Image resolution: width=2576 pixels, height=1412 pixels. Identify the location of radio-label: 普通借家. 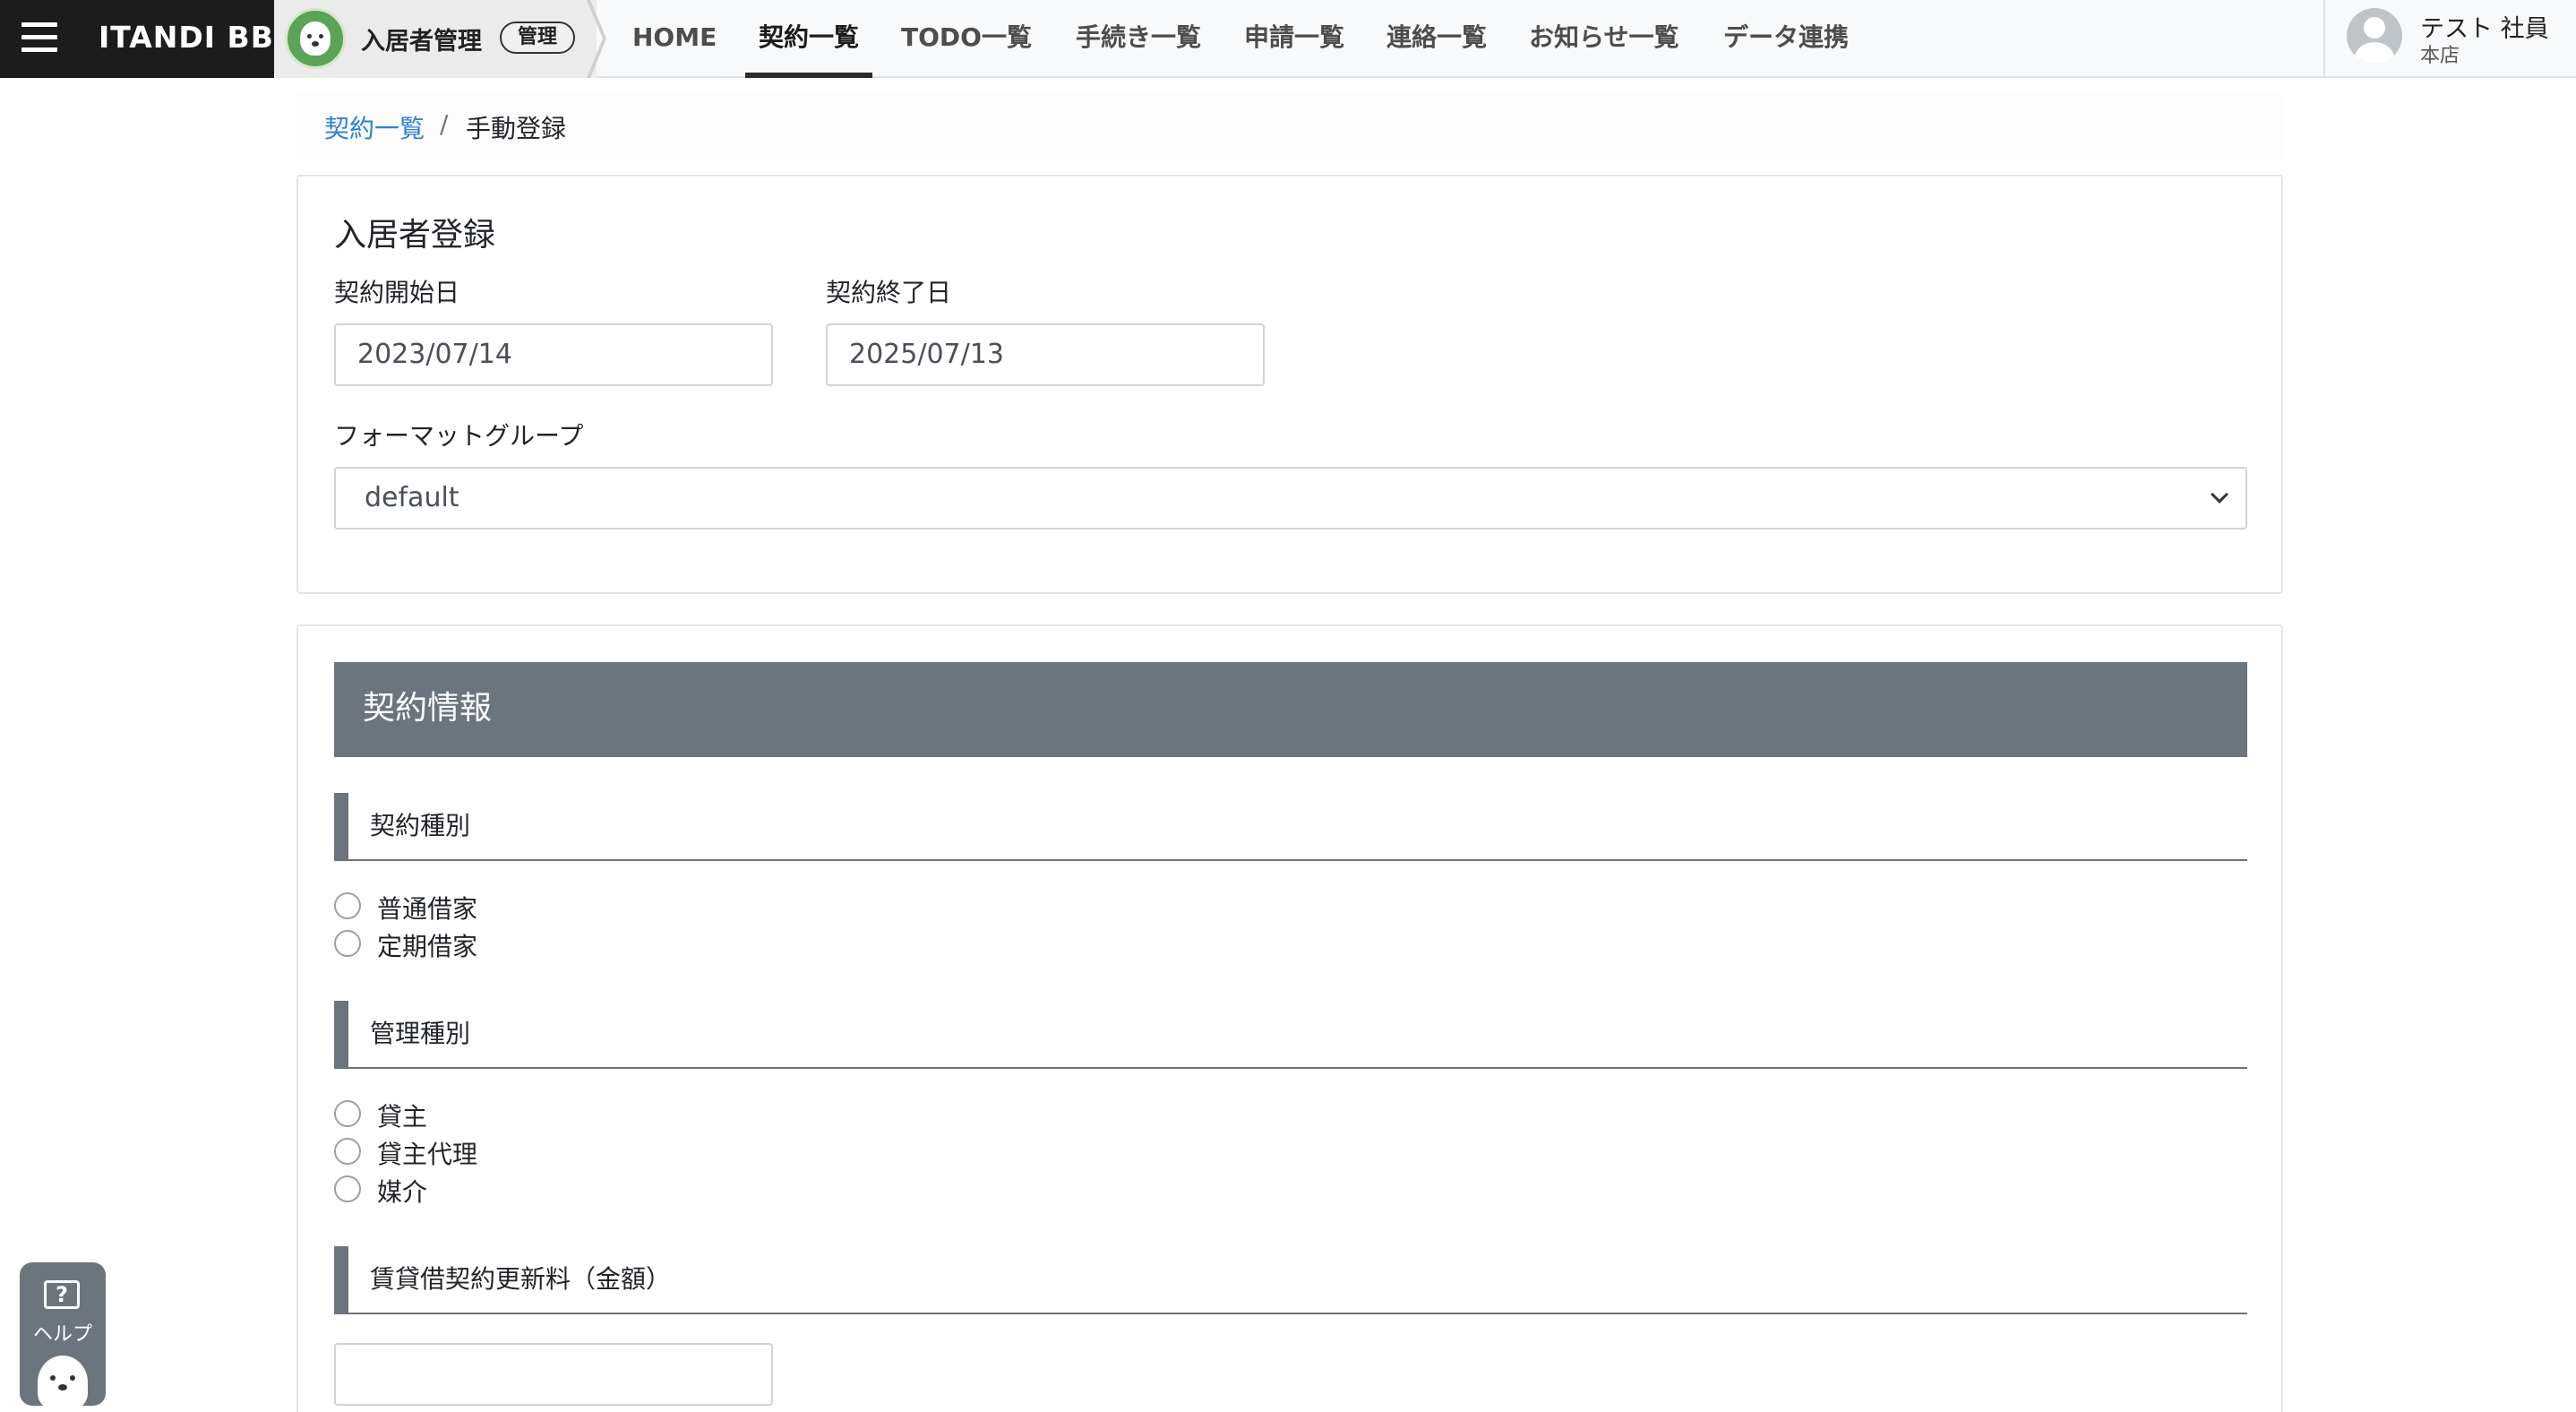
(427, 908).